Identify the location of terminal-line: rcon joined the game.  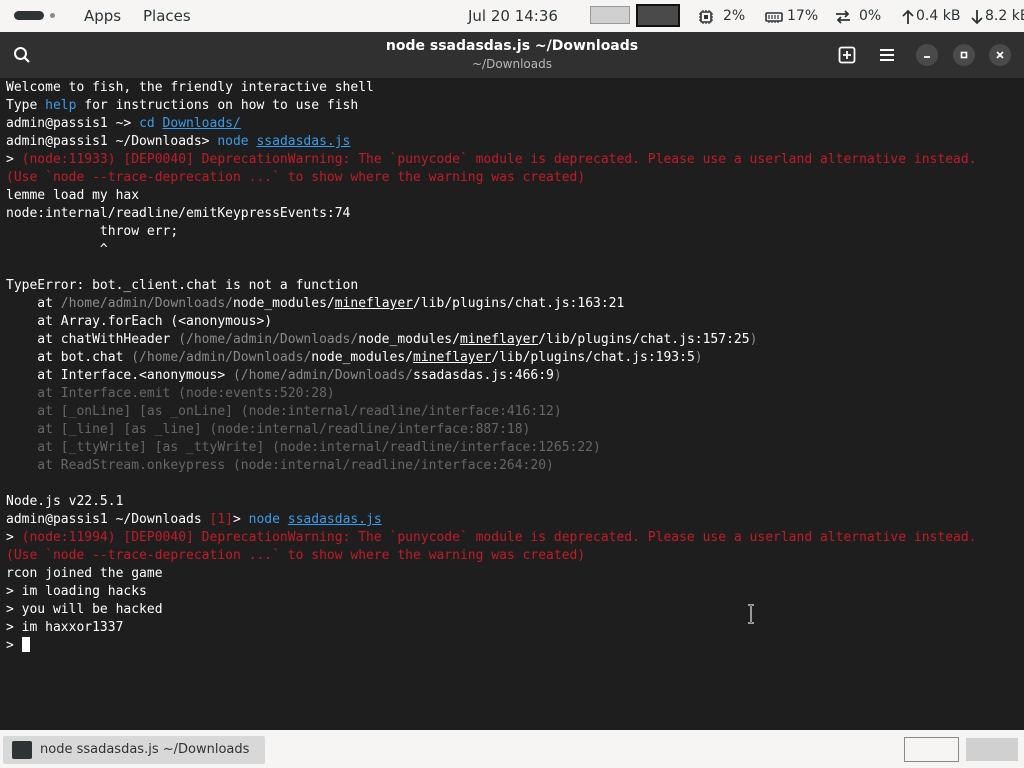
(491, 574).